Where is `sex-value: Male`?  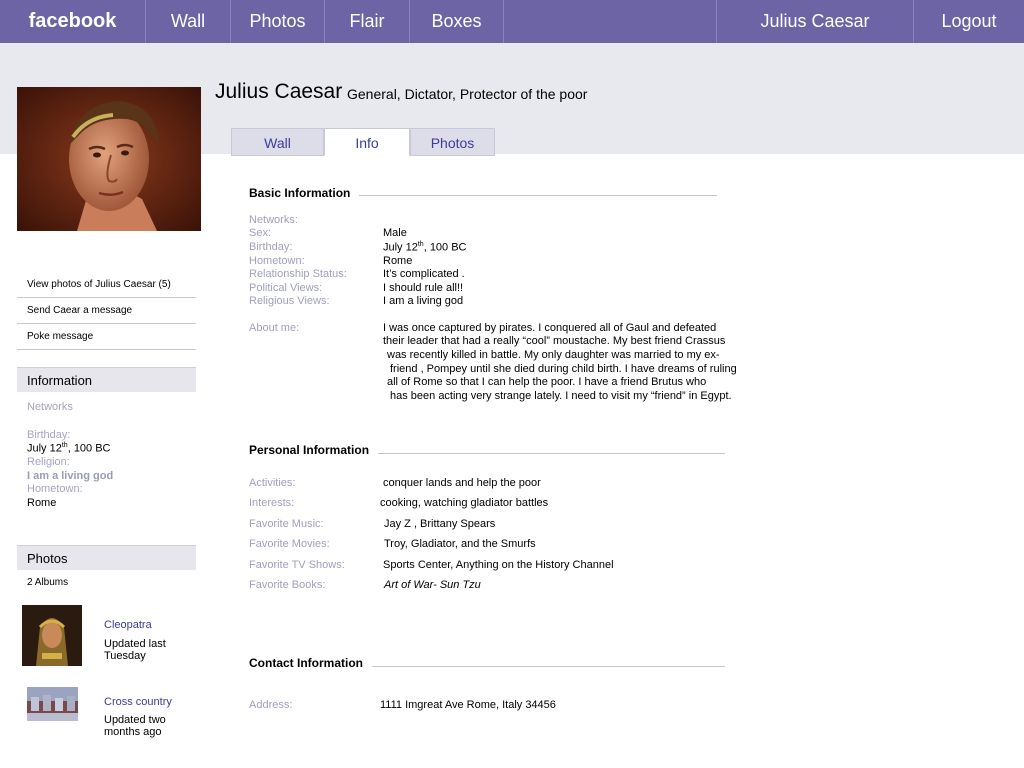 sex-value: Male is located at coordinates (395, 233).